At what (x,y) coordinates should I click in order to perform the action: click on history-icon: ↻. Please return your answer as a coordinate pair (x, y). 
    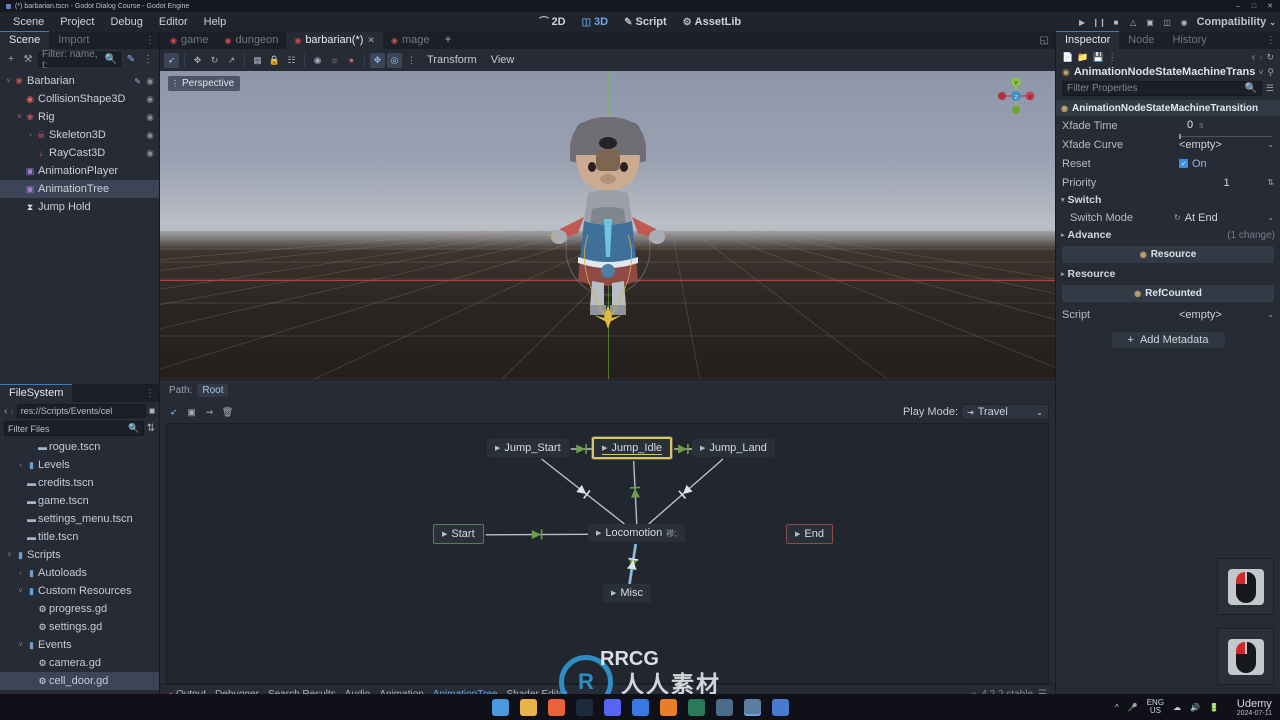
    Looking at the image, I should click on (1270, 57).